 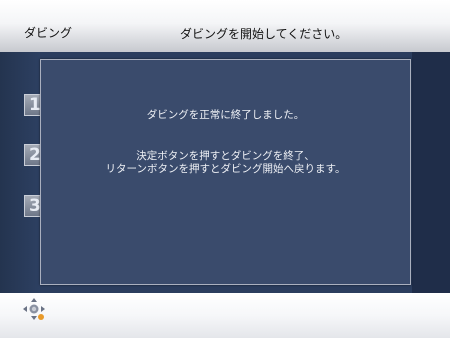 I want to click on return-instruction: リターンボタンを押すとダビング開始へ戻ります。, so click(x=225, y=169).